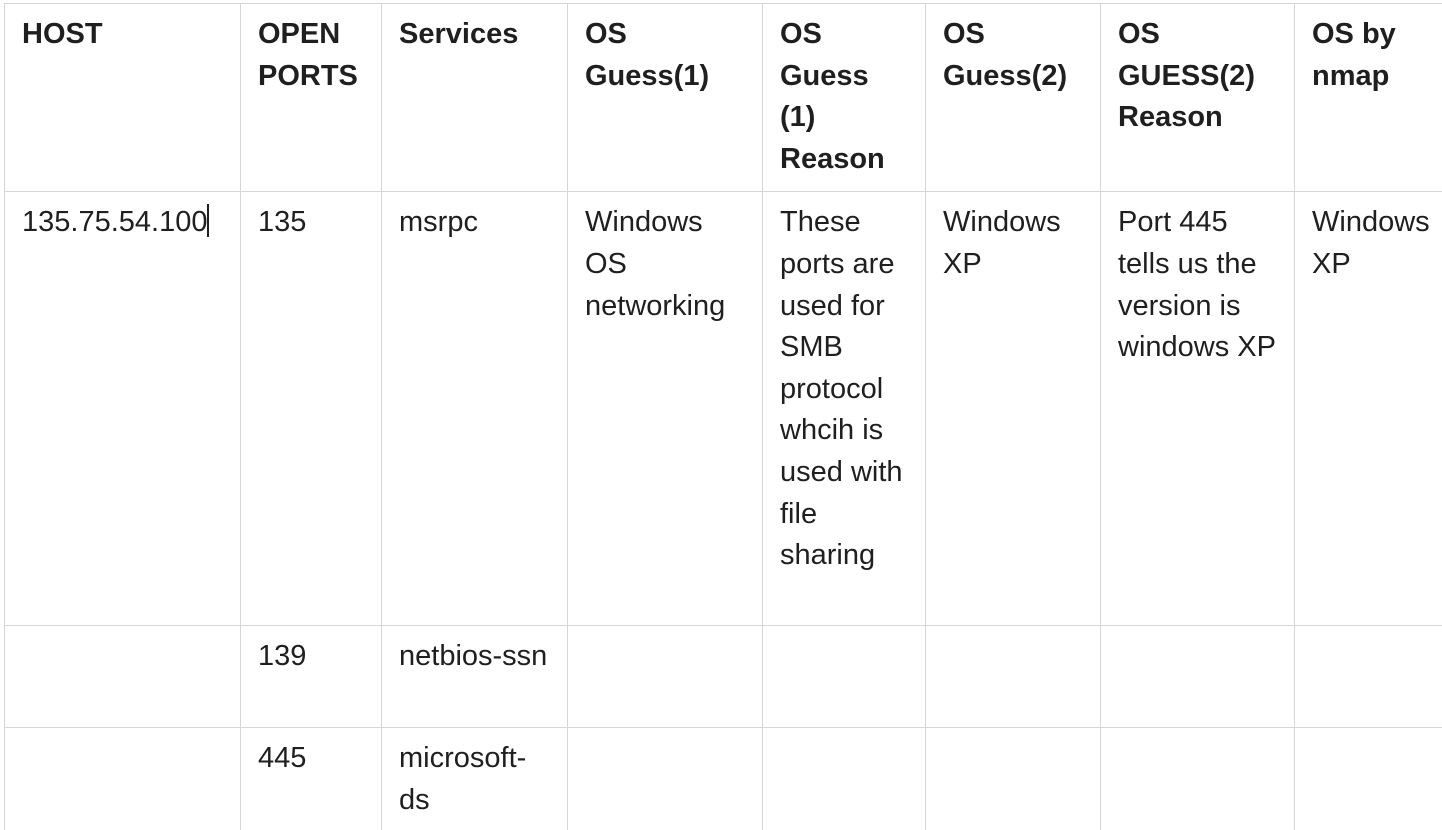  What do you see at coordinates (1197, 97) in the screenshot?
I see `header-os-guess-2-reason: OS GUESS(2) Reason` at bounding box center [1197, 97].